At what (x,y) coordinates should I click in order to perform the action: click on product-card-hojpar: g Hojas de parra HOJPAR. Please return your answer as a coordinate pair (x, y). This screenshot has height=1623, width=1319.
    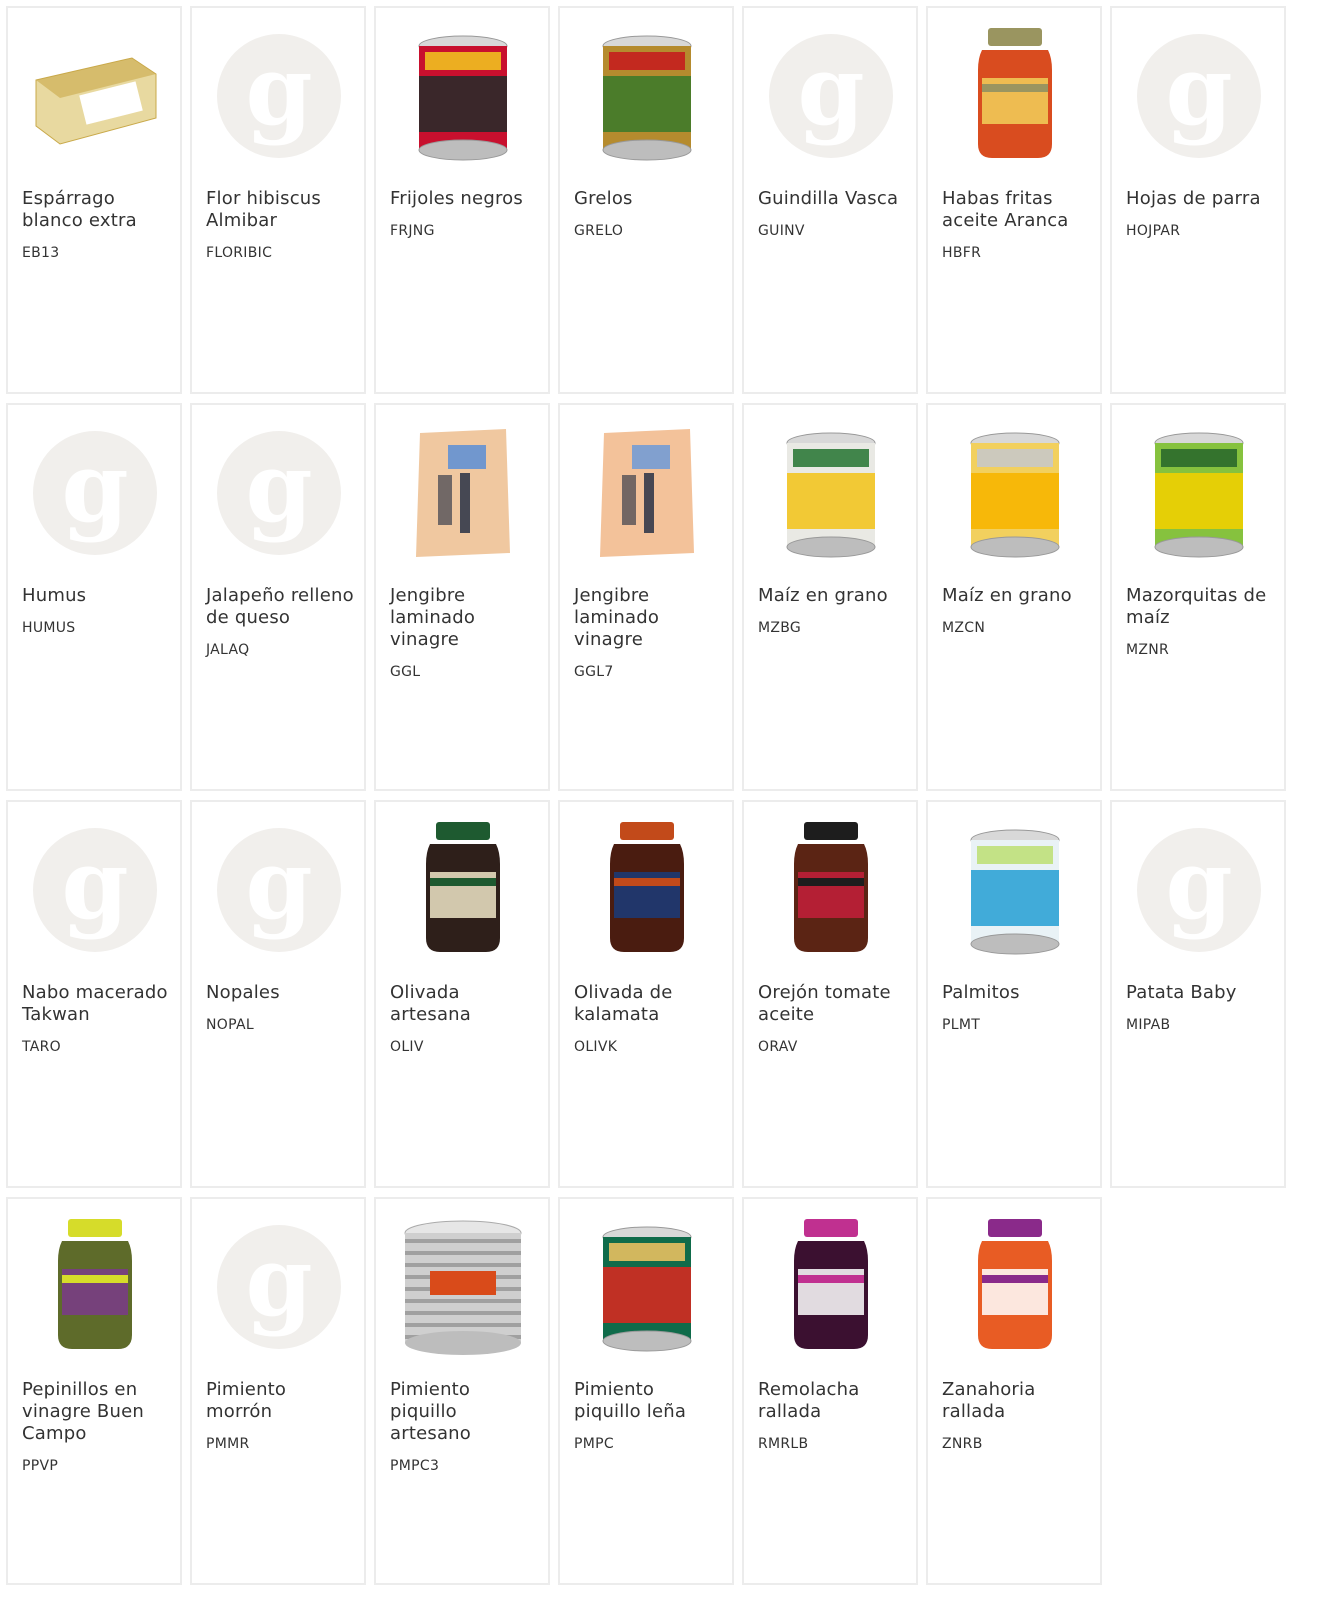
    Looking at the image, I should click on (1198, 200).